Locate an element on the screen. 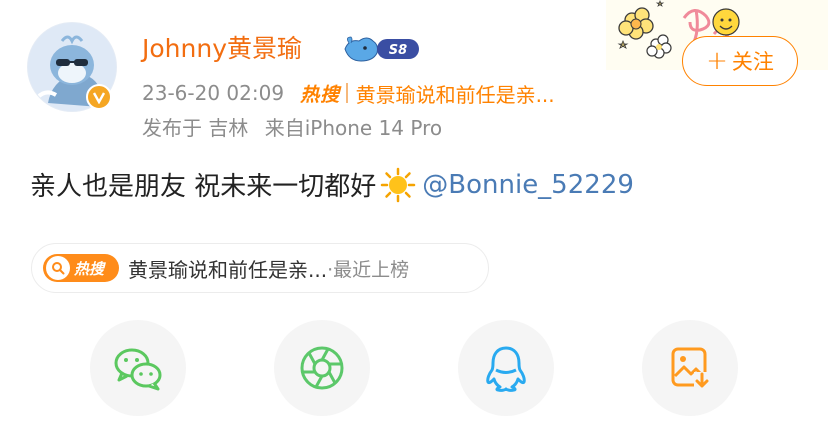 The image size is (828, 442). follow-button: + 关注 is located at coordinates (740, 61).